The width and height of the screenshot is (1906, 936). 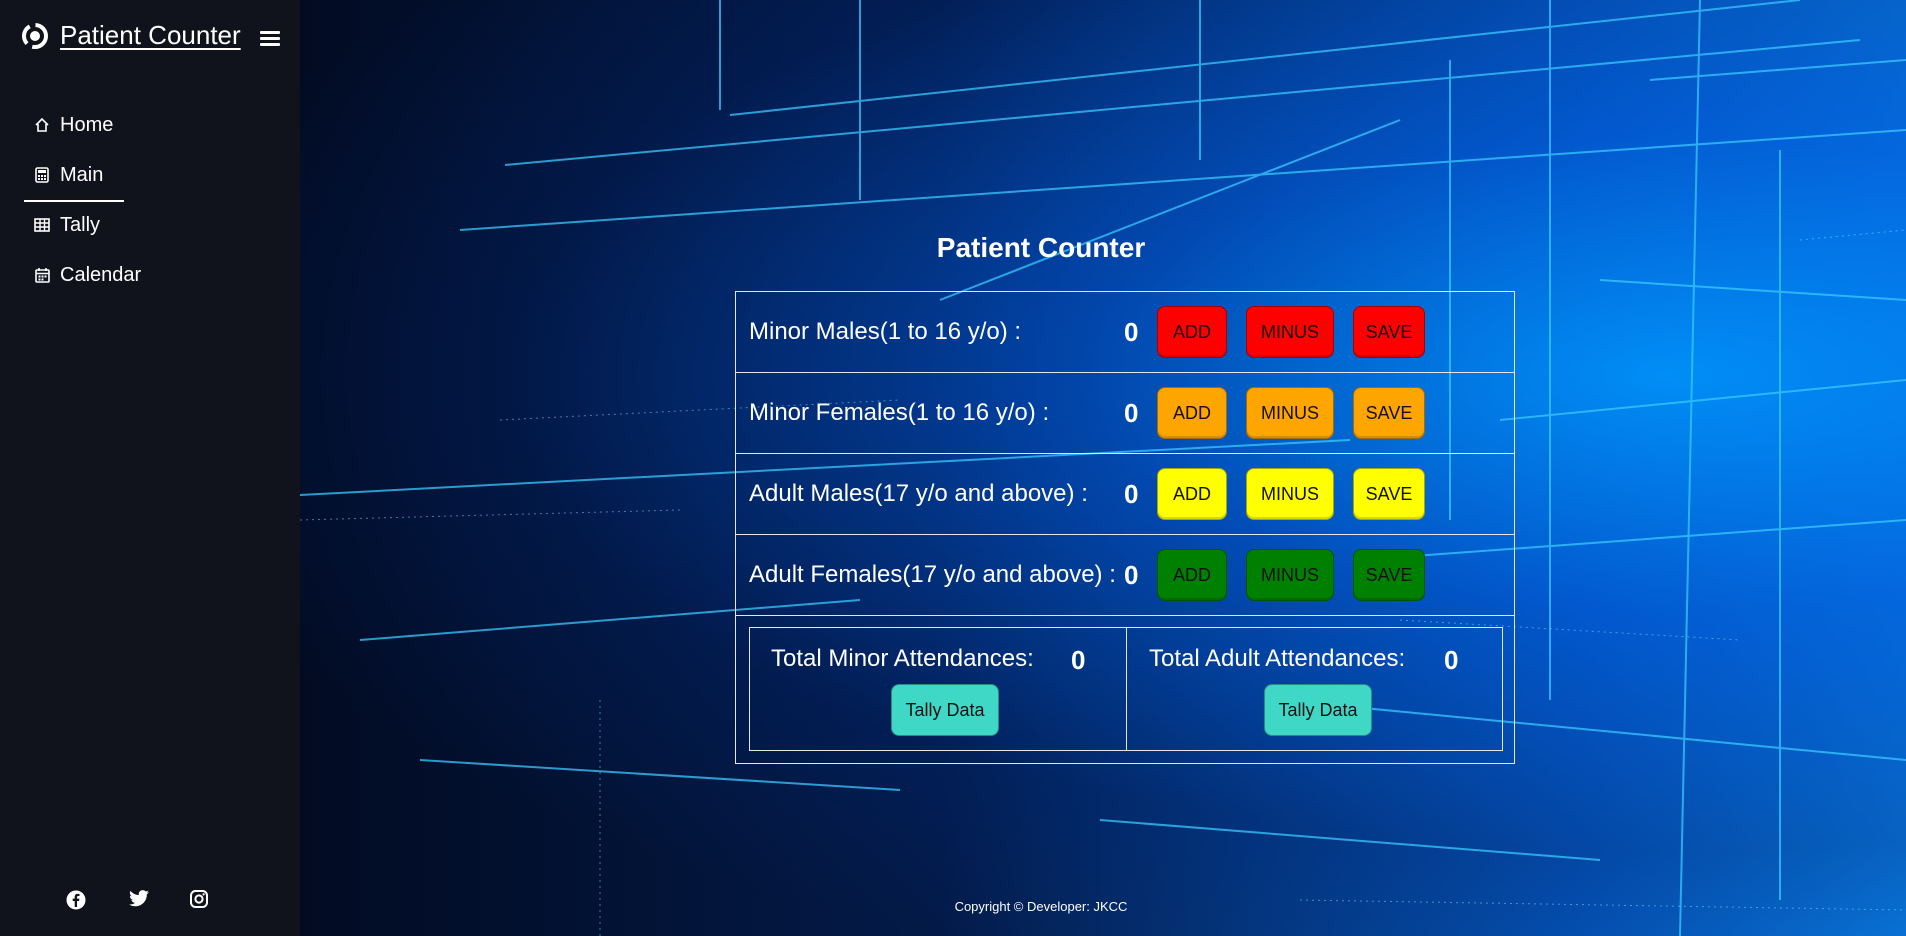 What do you see at coordinates (42, 275) in the screenshot?
I see `calendar-icon` at bounding box center [42, 275].